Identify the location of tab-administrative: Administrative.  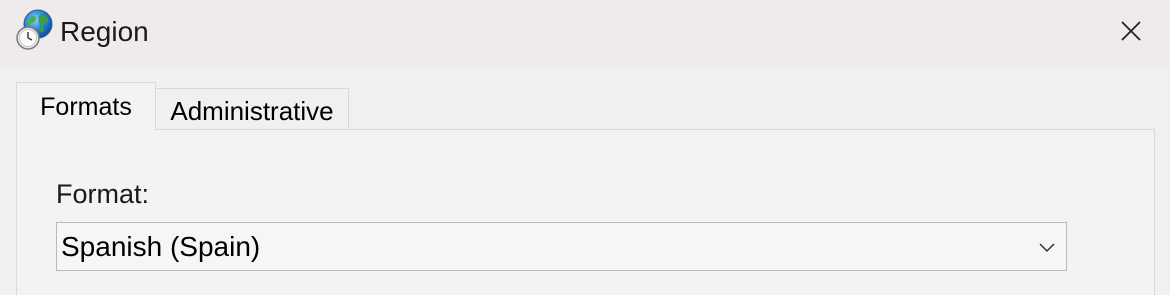
(252, 109).